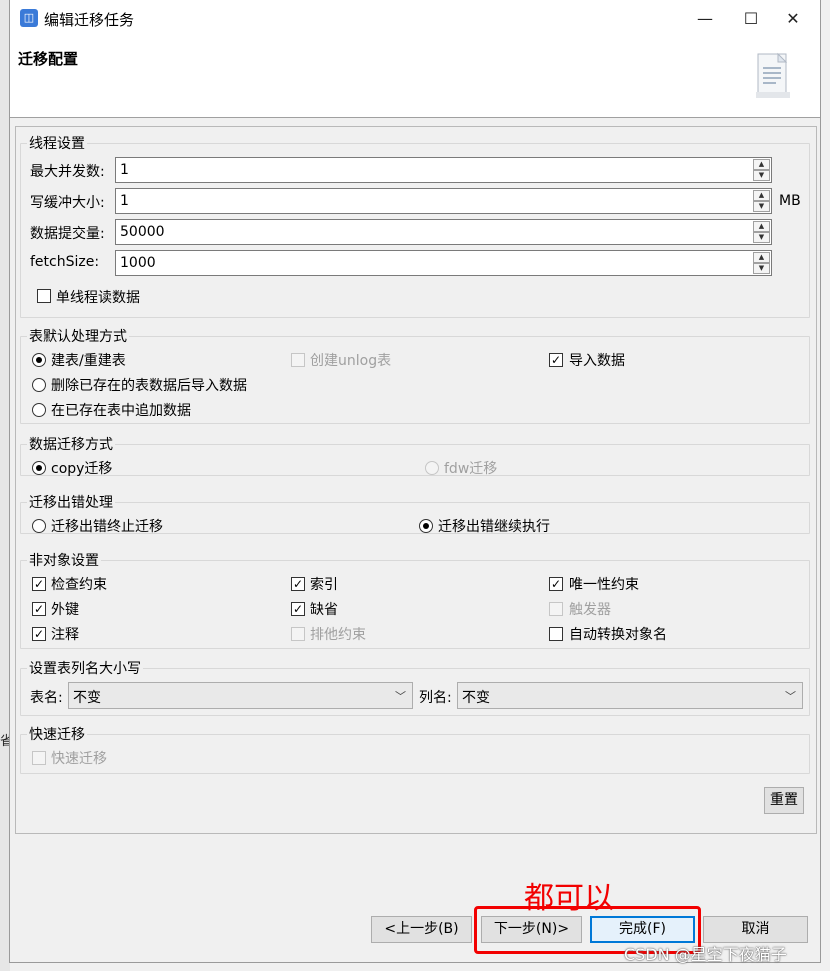 The image size is (830, 971). Describe the element at coordinates (89, 20) in the screenshot. I see `window-title: 编辑迁移任务` at that location.